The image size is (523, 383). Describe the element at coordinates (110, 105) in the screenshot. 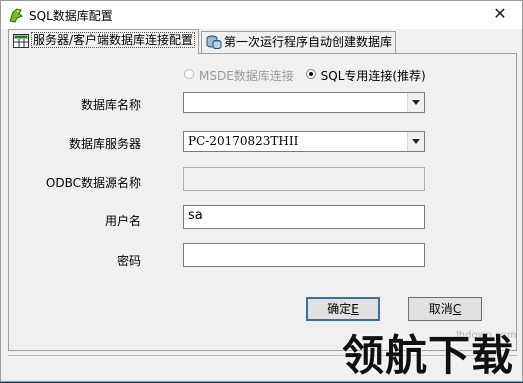

I see `db-name-label: 数据库名称` at that location.